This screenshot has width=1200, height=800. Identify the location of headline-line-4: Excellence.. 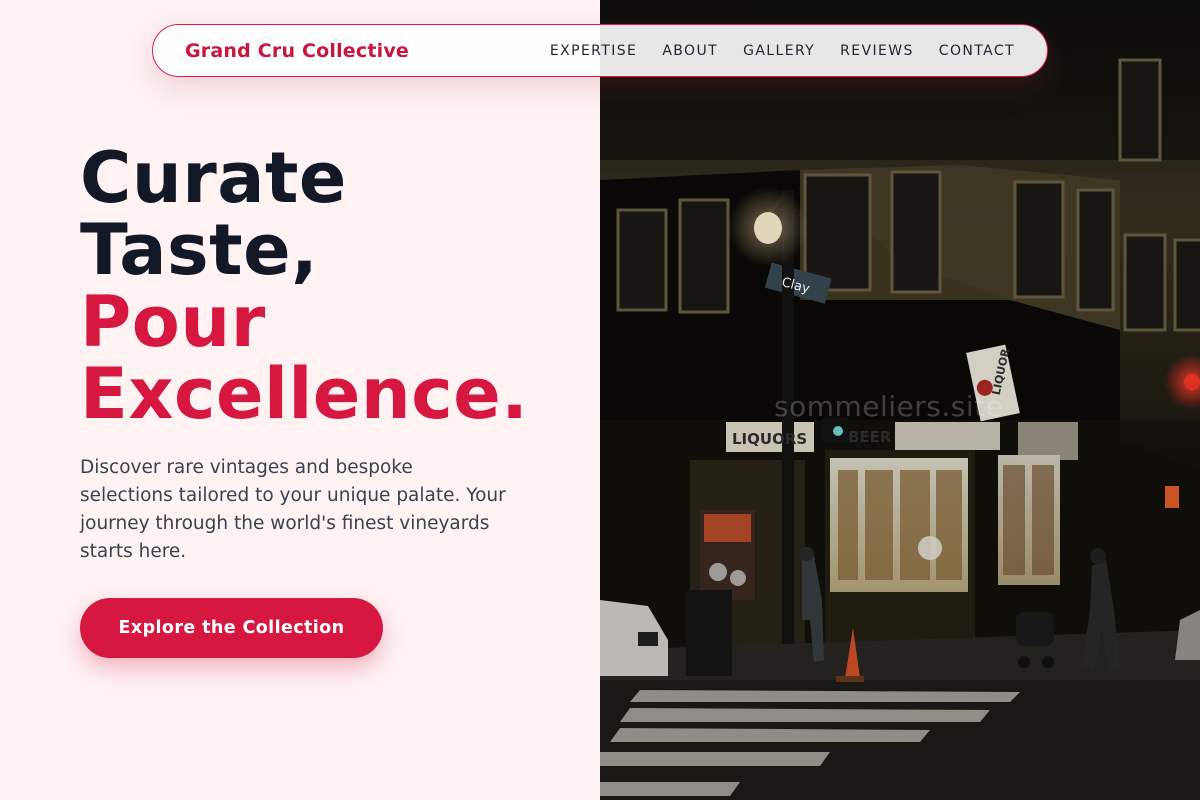
(304, 394).